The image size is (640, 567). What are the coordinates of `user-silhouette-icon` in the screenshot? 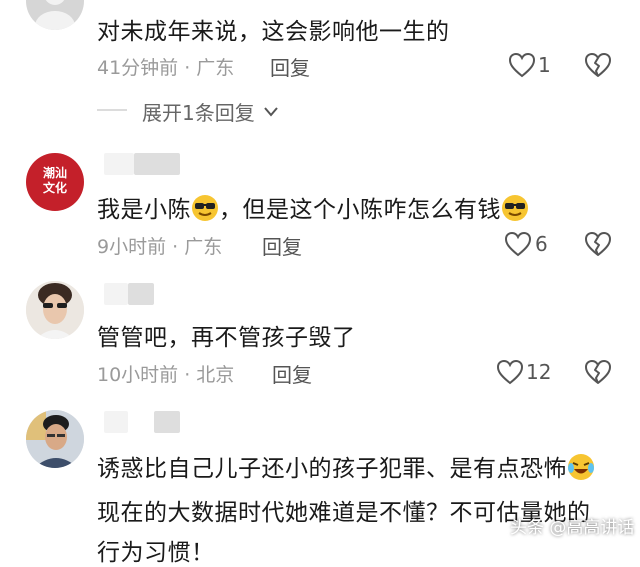 It's located at (55, 15).